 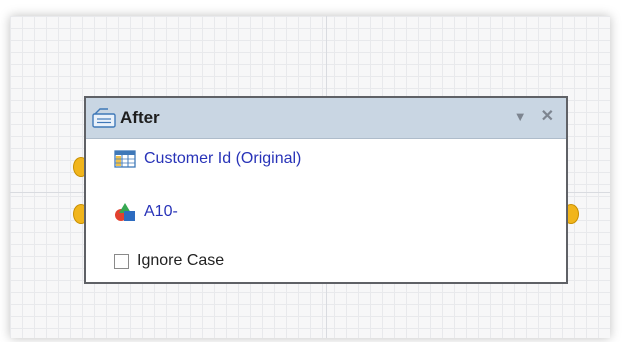 What do you see at coordinates (520, 117) in the screenshot?
I see `dropdown-triangle-icon: ▼` at bounding box center [520, 117].